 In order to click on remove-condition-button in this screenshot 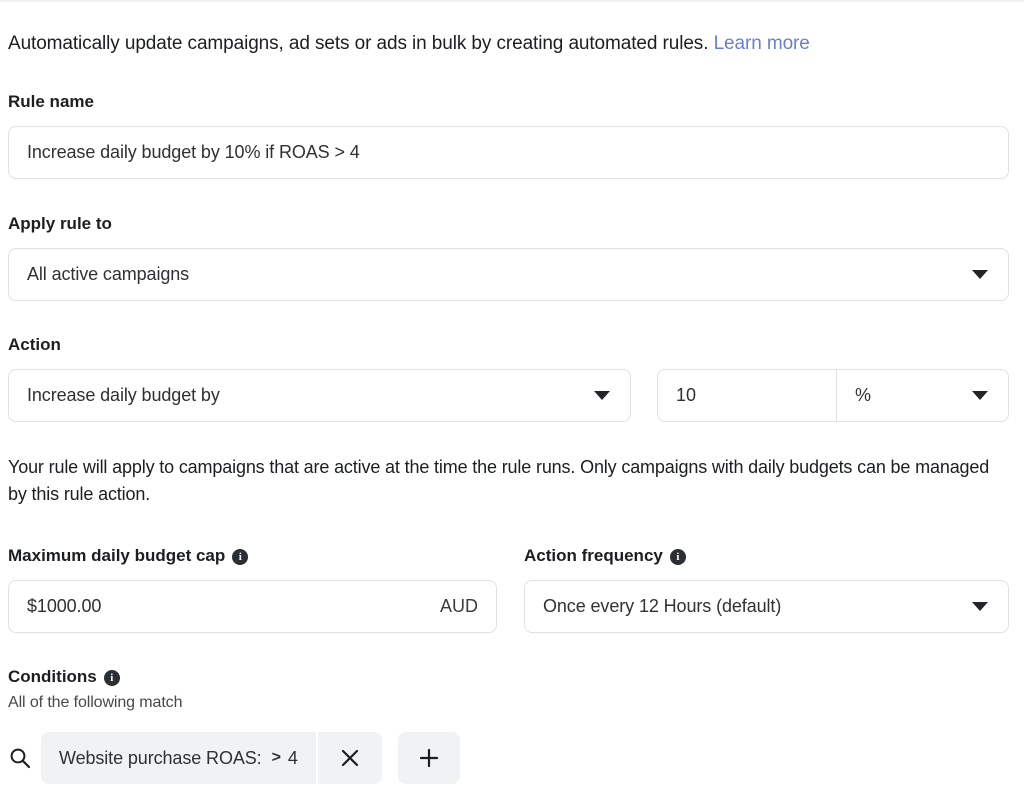, I will do `click(349, 758)`.